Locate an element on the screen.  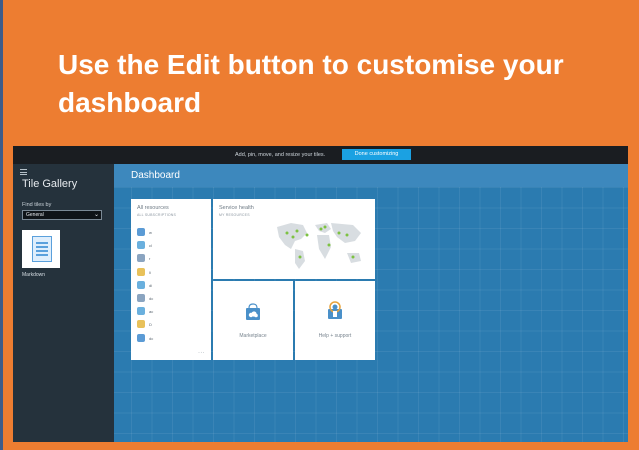
service-health-tile: Service health MY RESOURCES is located at coordinates (294, 239).